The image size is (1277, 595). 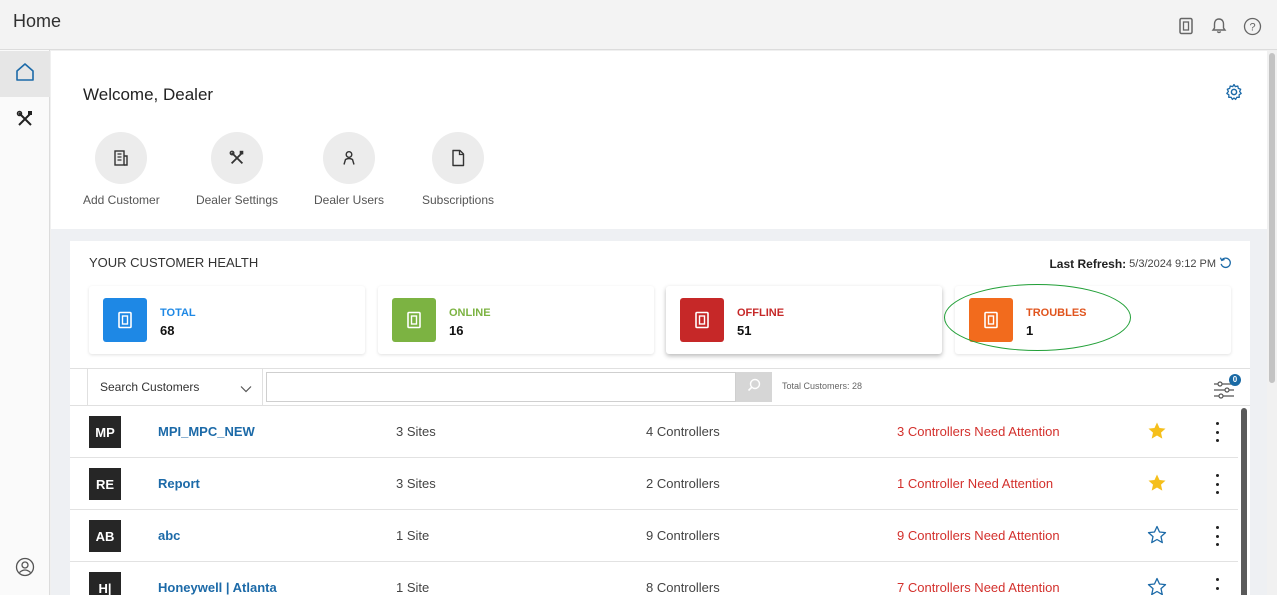 I want to click on chevron-down-icon, so click(x=246, y=389).